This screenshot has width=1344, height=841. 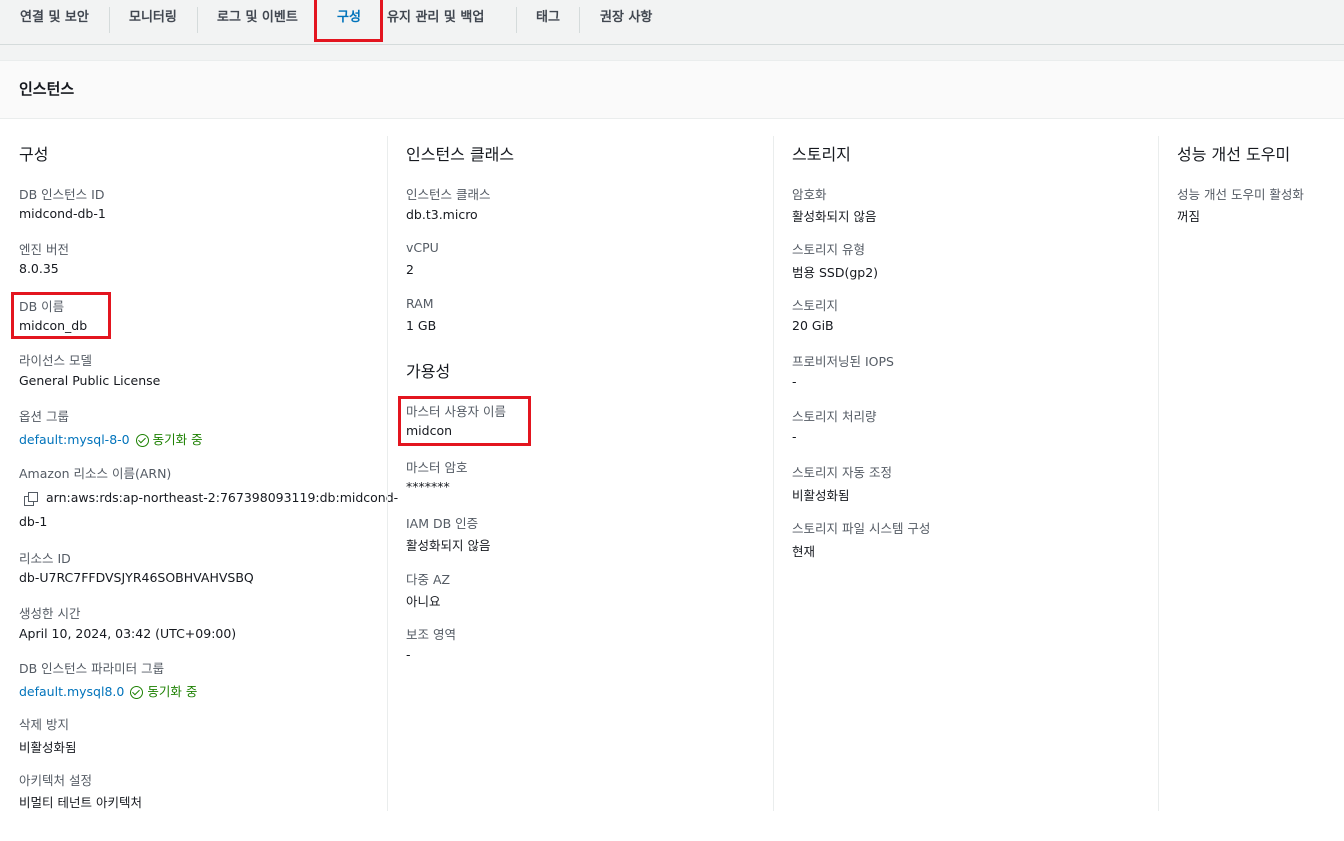 I want to click on copy-icon, so click(x=31, y=499).